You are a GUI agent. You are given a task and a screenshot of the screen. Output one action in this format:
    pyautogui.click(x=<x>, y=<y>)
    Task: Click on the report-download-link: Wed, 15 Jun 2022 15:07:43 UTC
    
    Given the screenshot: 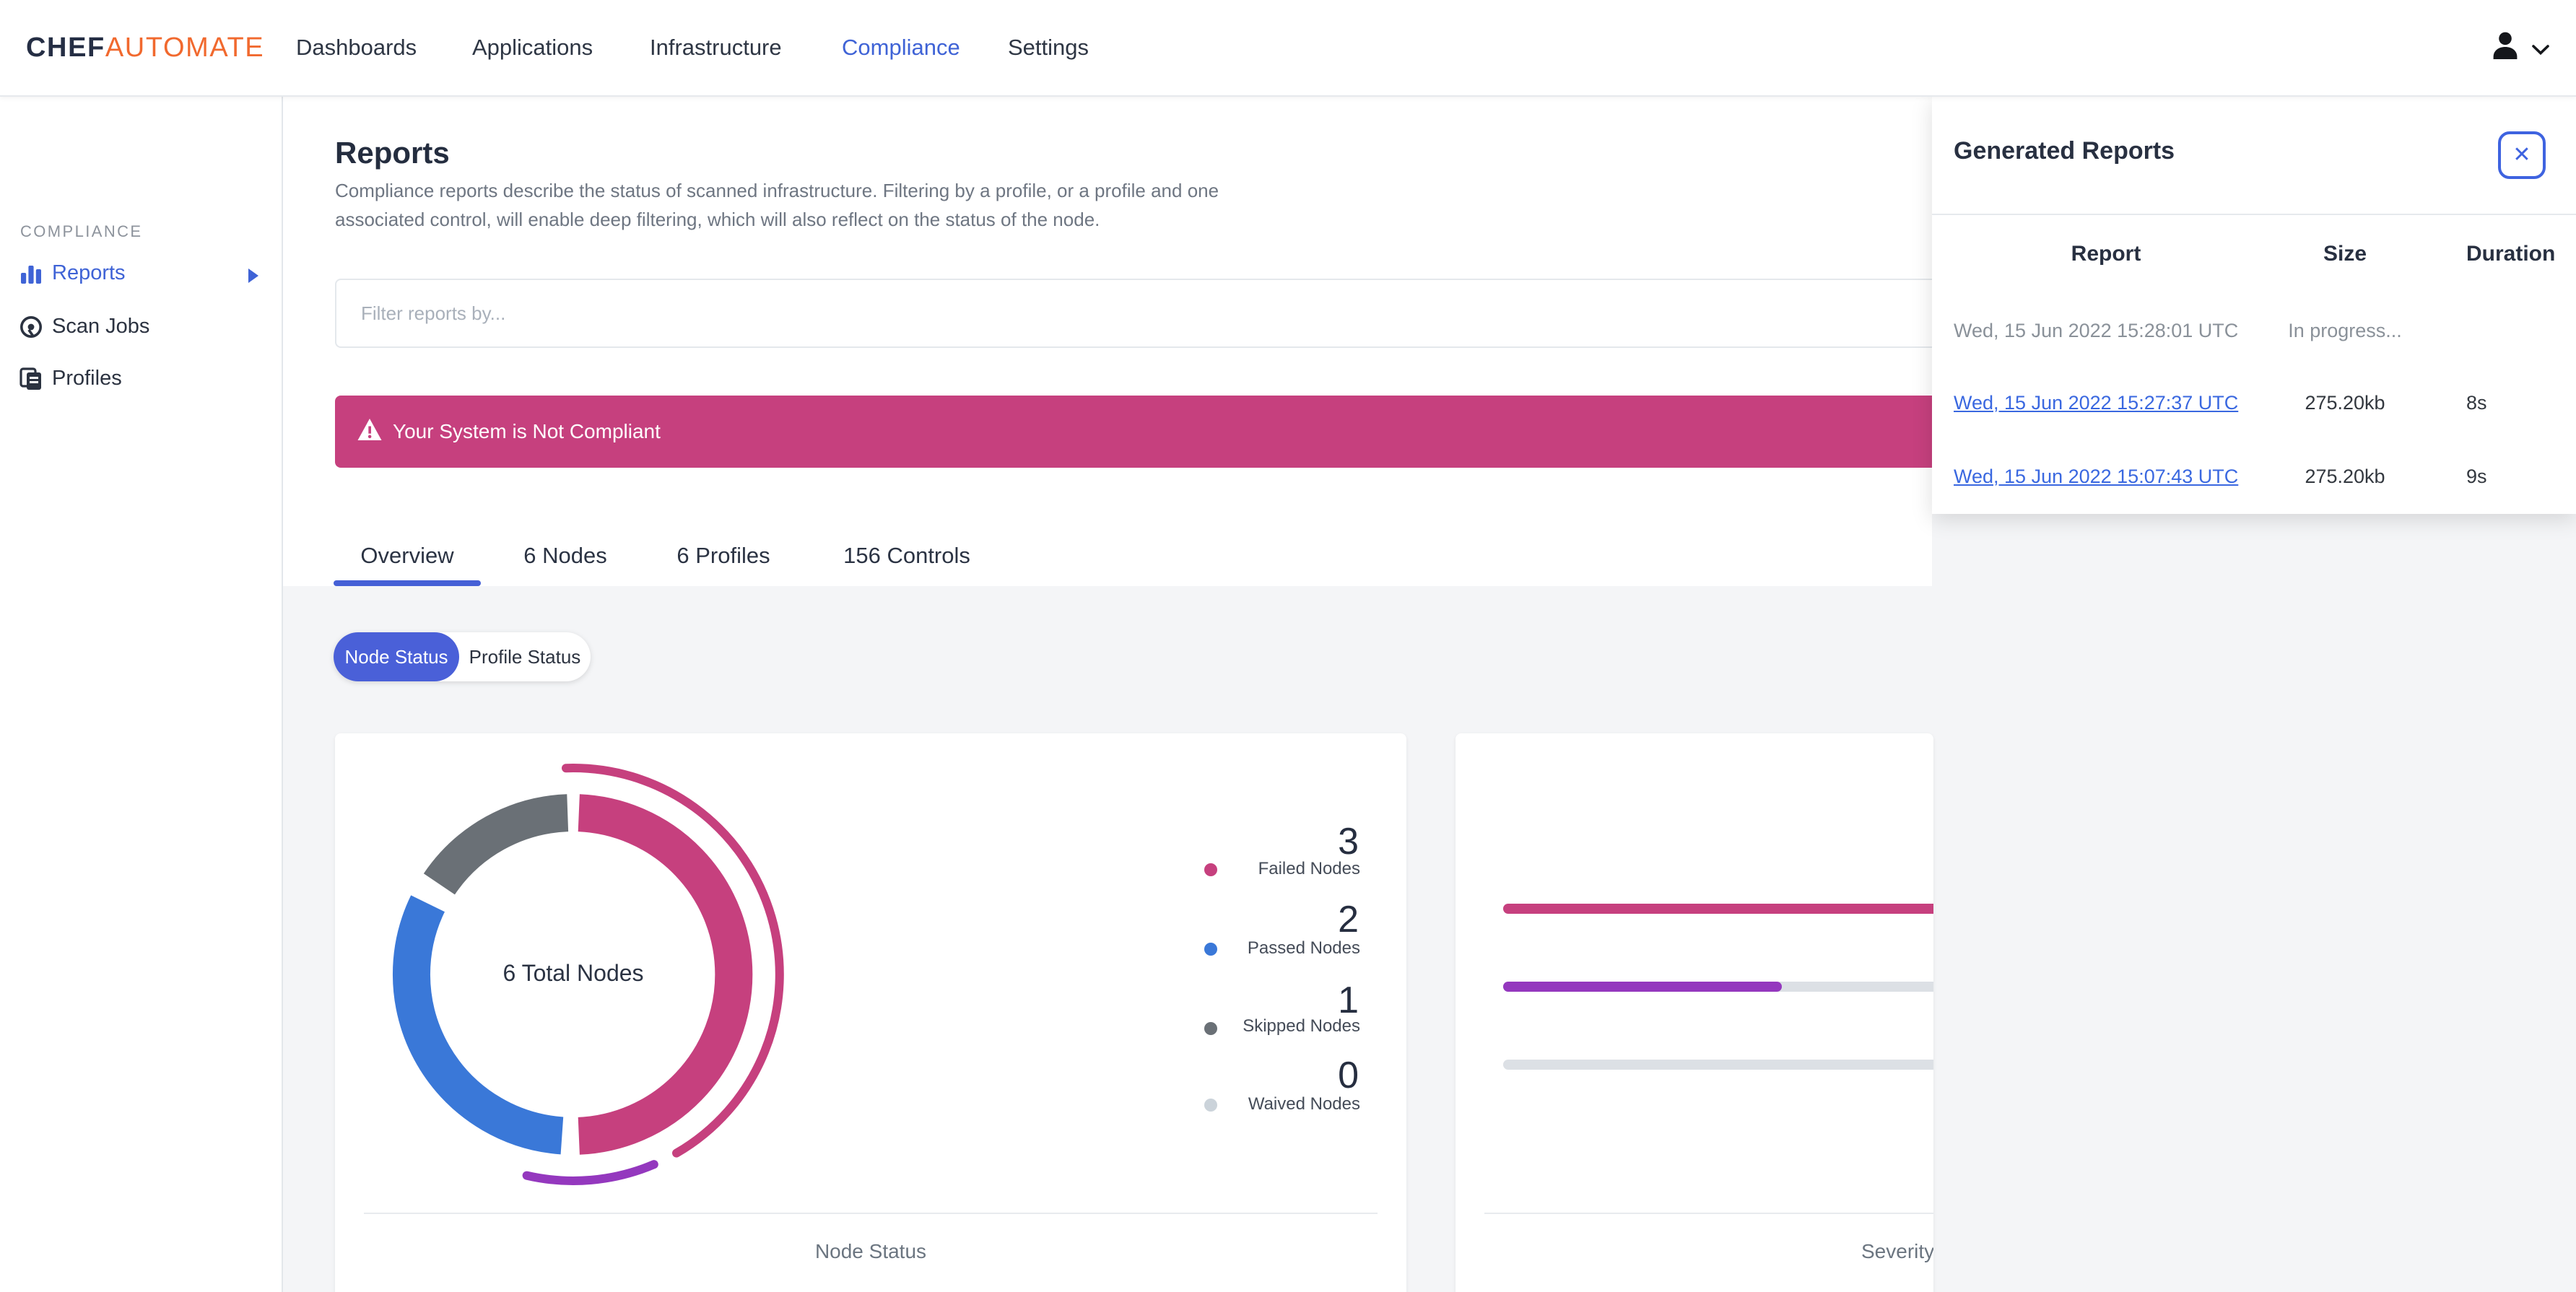 What is the action you would take?
    pyautogui.click(x=2096, y=477)
    